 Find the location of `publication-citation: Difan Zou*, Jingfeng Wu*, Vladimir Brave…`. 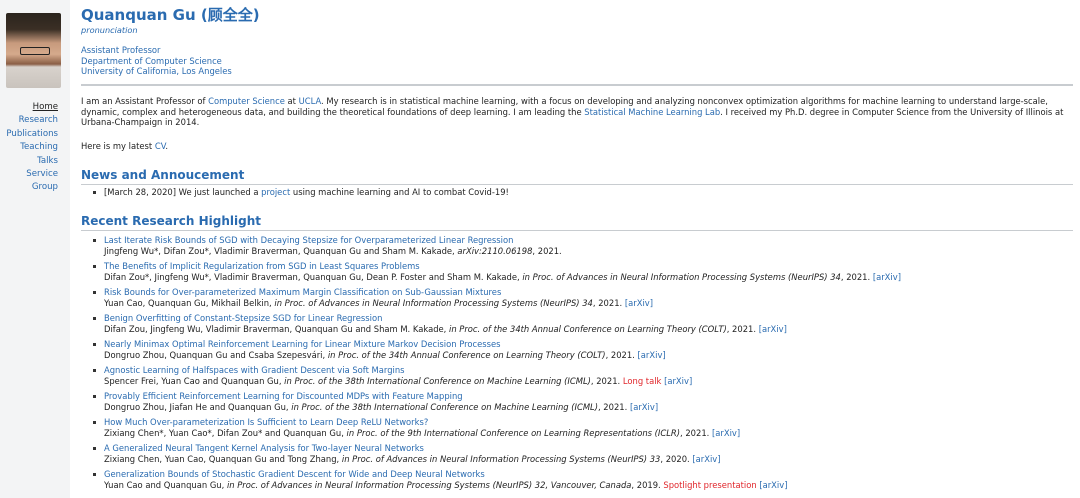

publication-citation: Difan Zou*, Jingfeng Wu*, Vladimir Brave… is located at coordinates (587, 277).